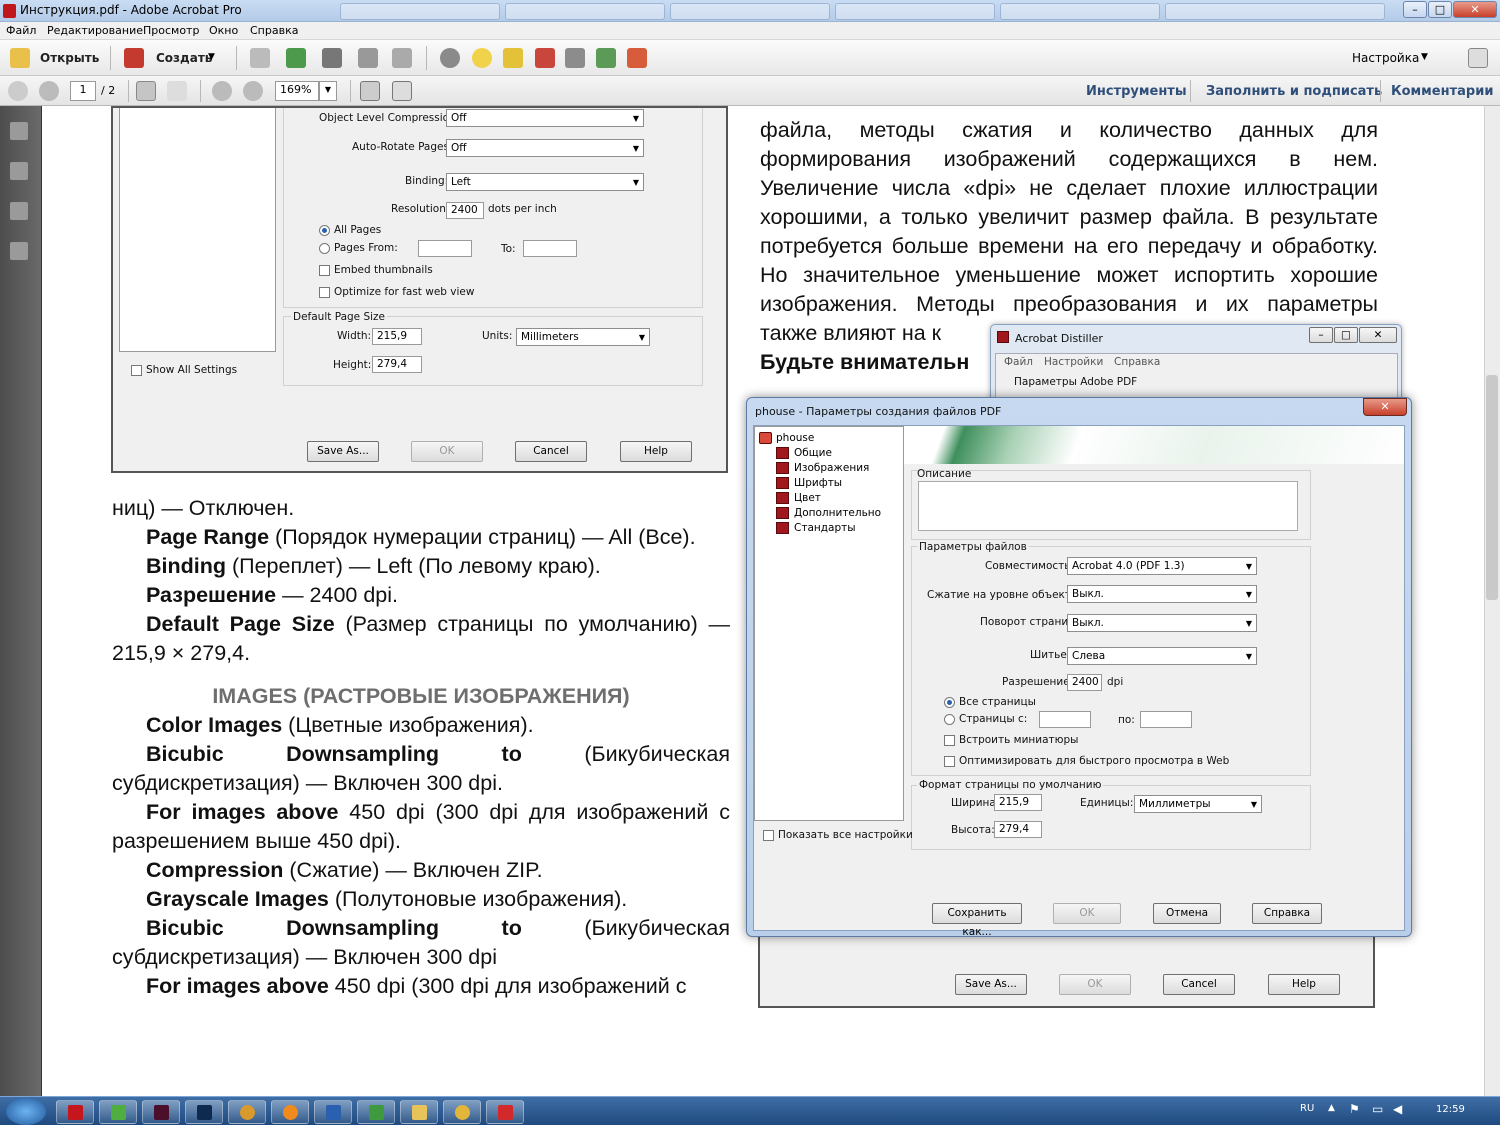 This screenshot has width=1500, height=1125. I want to click on zoom-out-icon, so click(222, 91).